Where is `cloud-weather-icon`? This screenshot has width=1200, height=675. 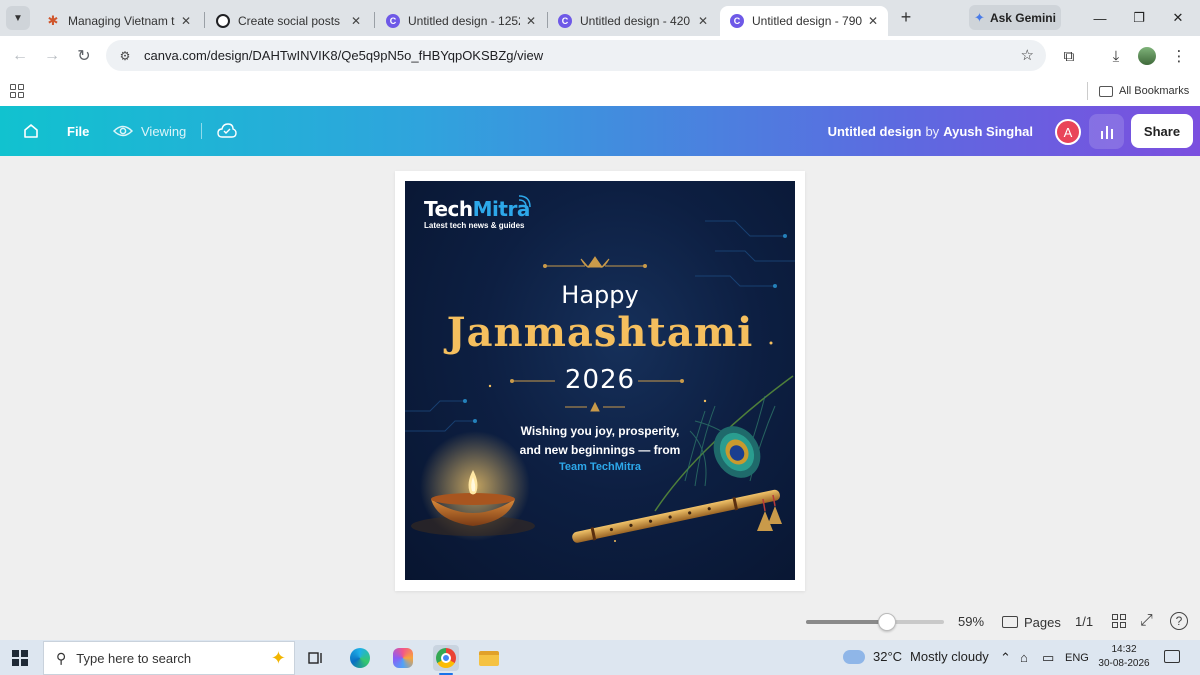 cloud-weather-icon is located at coordinates (854, 656).